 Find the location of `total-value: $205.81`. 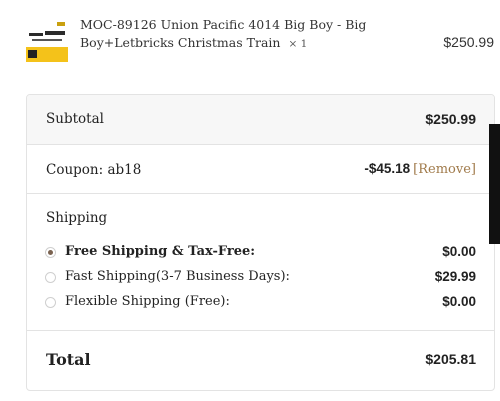

total-value: $205.81 is located at coordinates (450, 359).